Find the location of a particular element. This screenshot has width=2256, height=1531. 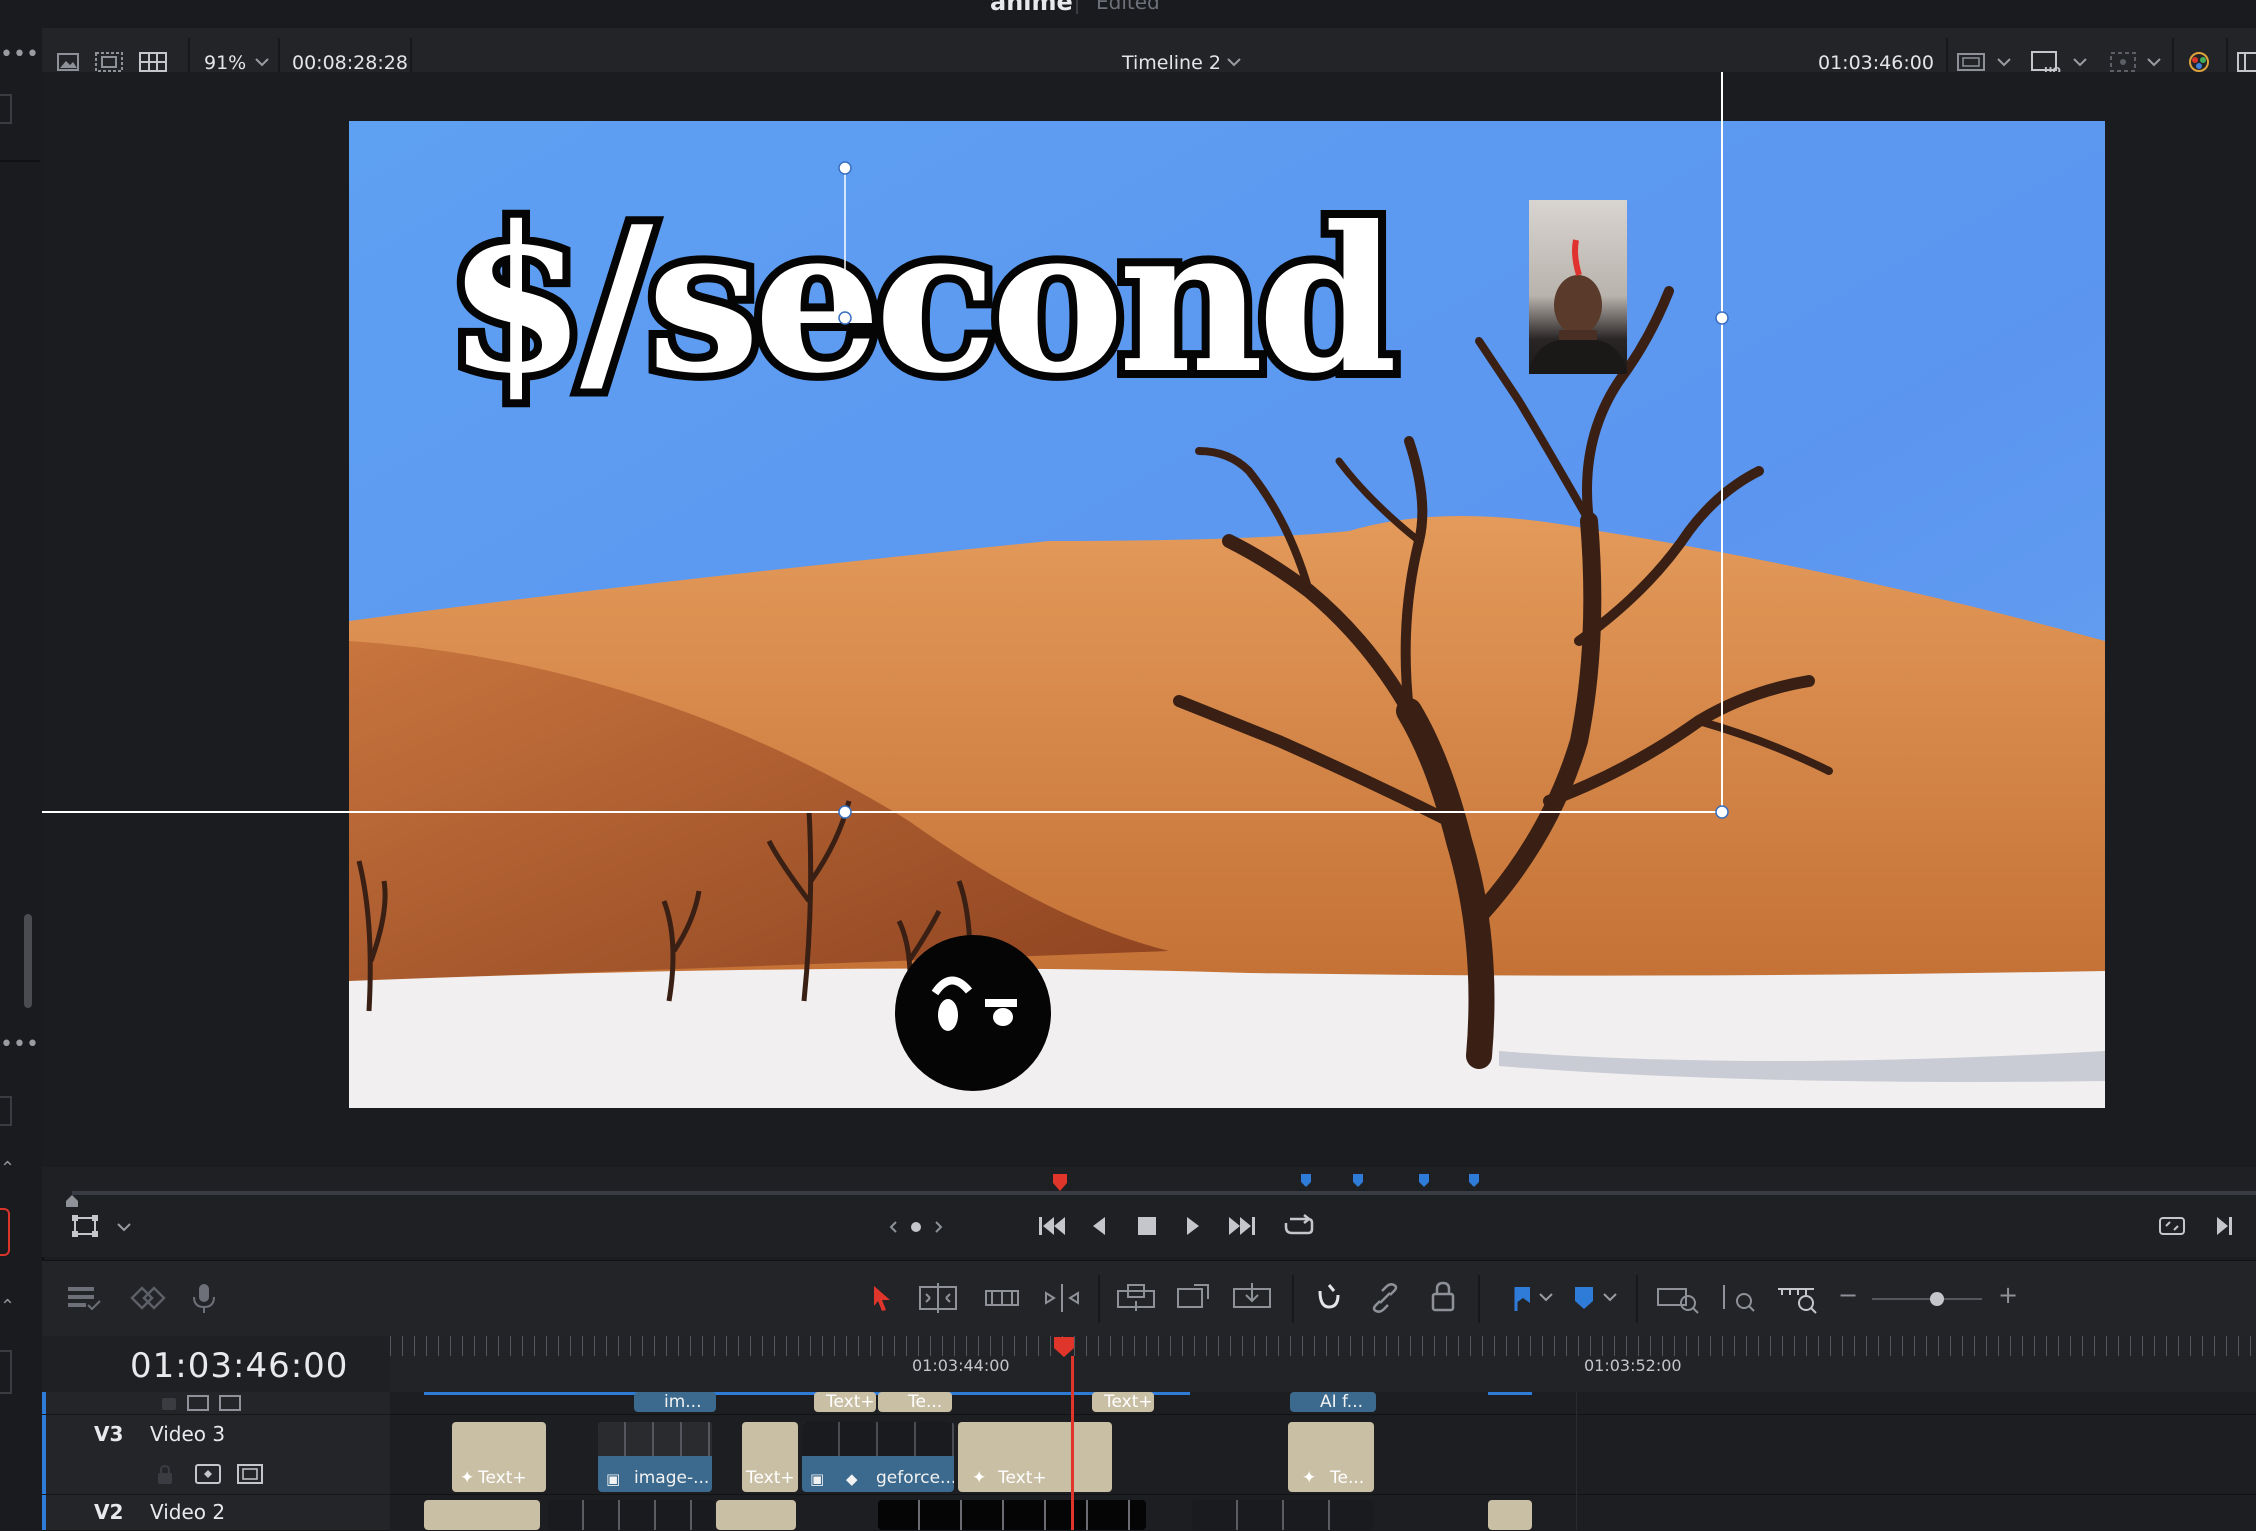

zoom-level: 91% is located at coordinates (225, 63).